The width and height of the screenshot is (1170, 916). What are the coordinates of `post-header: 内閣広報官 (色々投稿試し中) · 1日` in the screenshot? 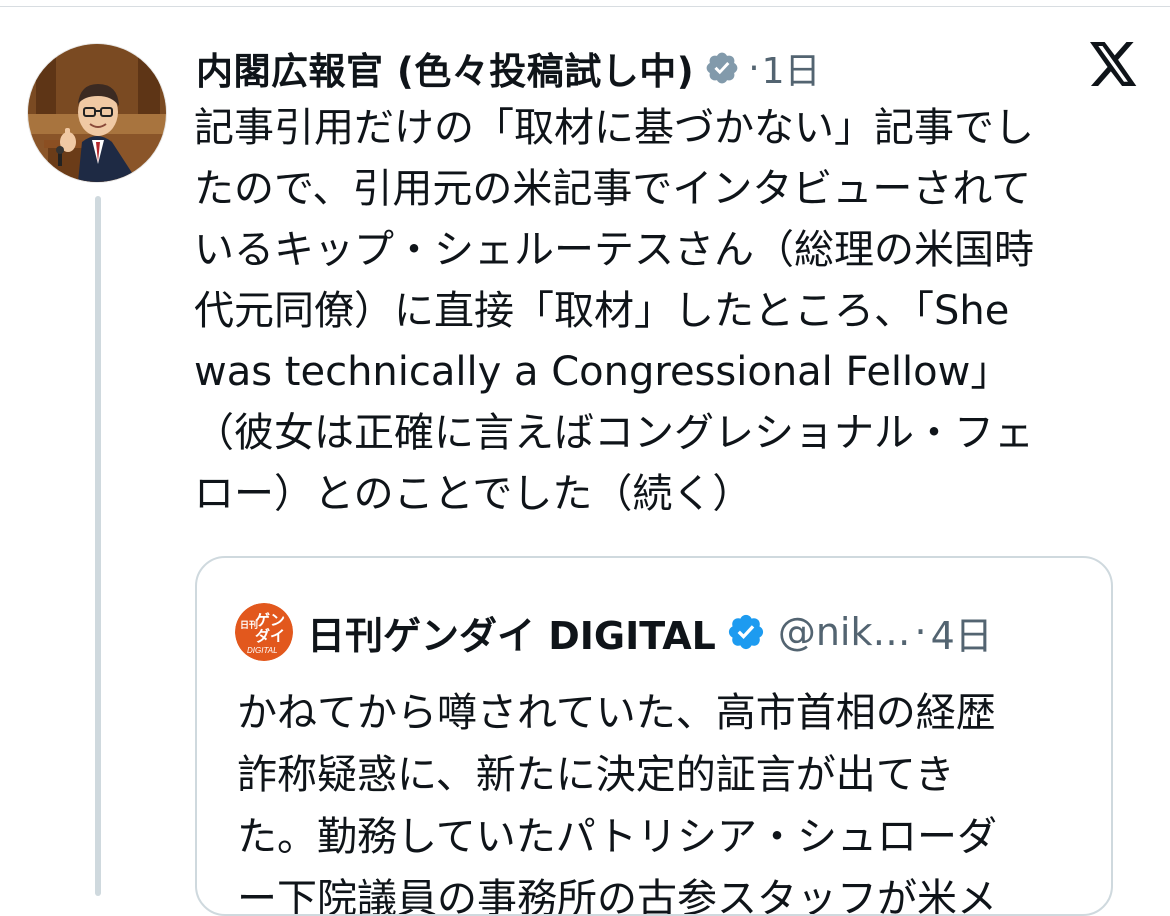 It's located at (508, 68).